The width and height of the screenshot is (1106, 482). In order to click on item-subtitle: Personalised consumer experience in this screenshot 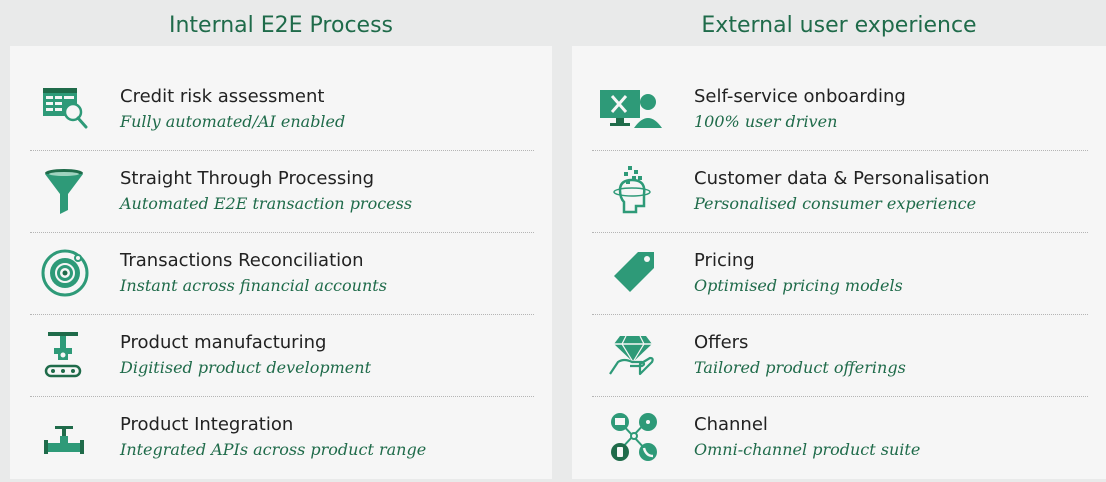, I will do `click(835, 203)`.